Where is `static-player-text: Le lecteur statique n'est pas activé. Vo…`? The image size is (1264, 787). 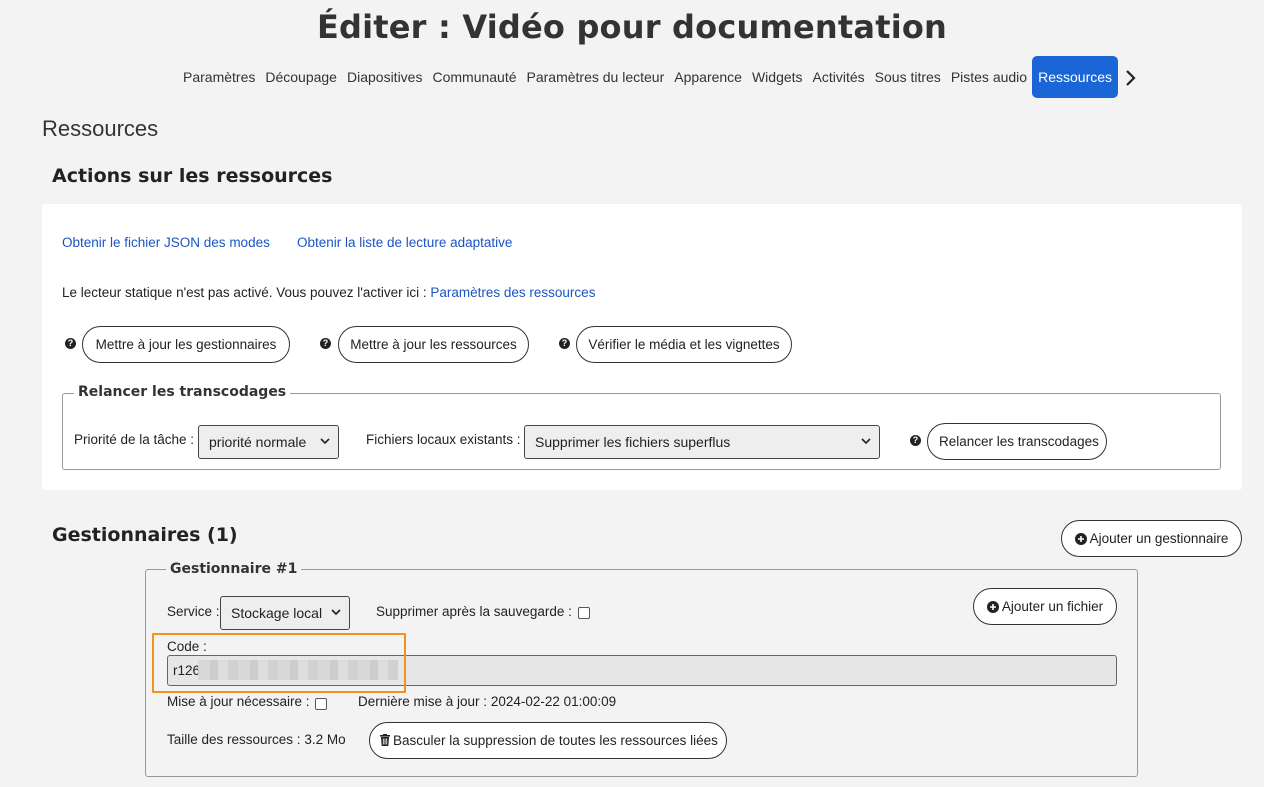 static-player-text: Le lecteur statique n'est pas activé. Vo… is located at coordinates (244, 292).